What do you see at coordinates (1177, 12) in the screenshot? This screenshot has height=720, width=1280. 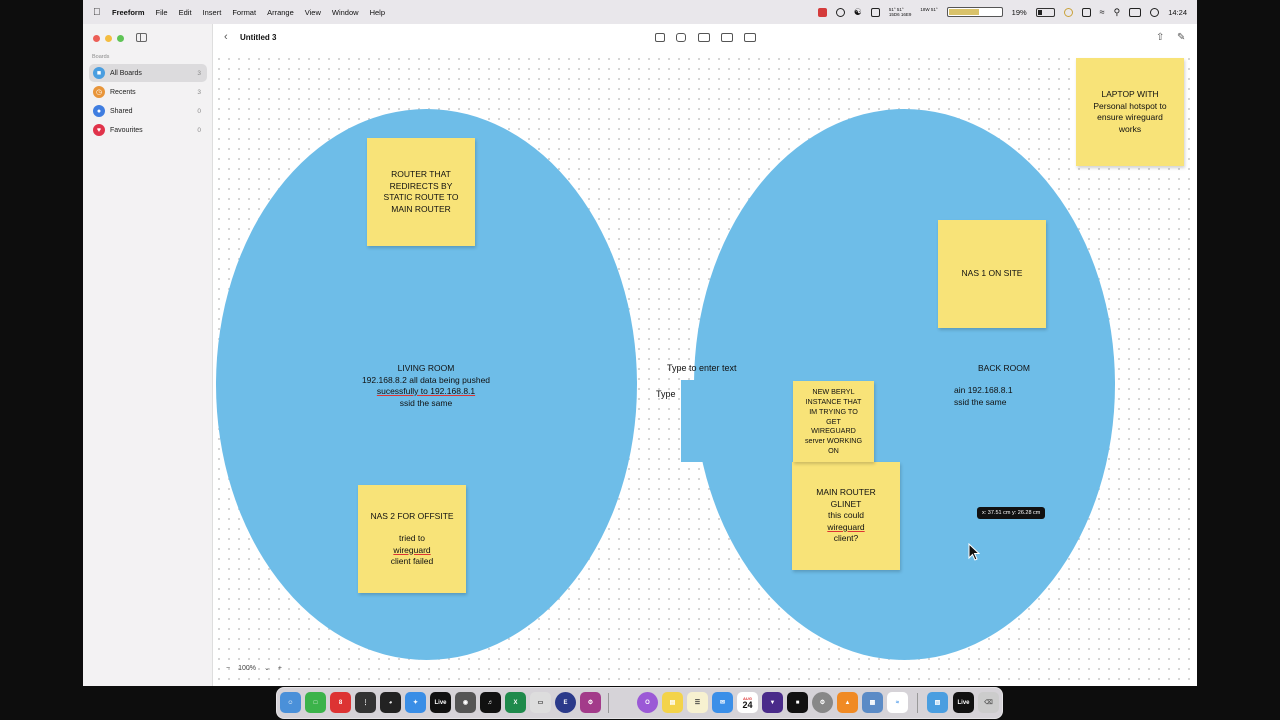 I see `clock: 14:24` at bounding box center [1177, 12].